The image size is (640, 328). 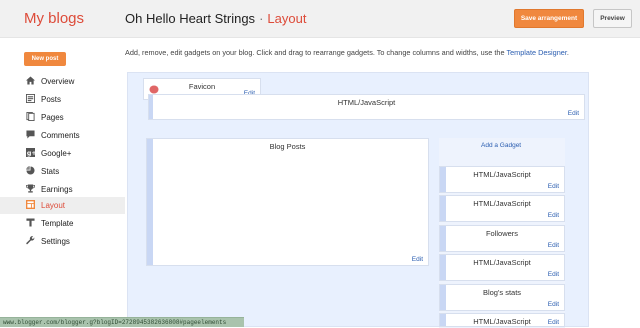 I want to click on page-title: Oh Hello Heart Strings · Layout, so click(x=215, y=18).